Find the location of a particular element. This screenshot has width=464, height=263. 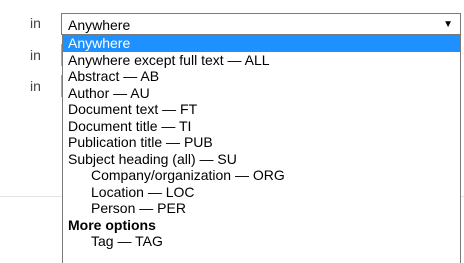

option-document-text: Document text — FT is located at coordinates (261, 109).